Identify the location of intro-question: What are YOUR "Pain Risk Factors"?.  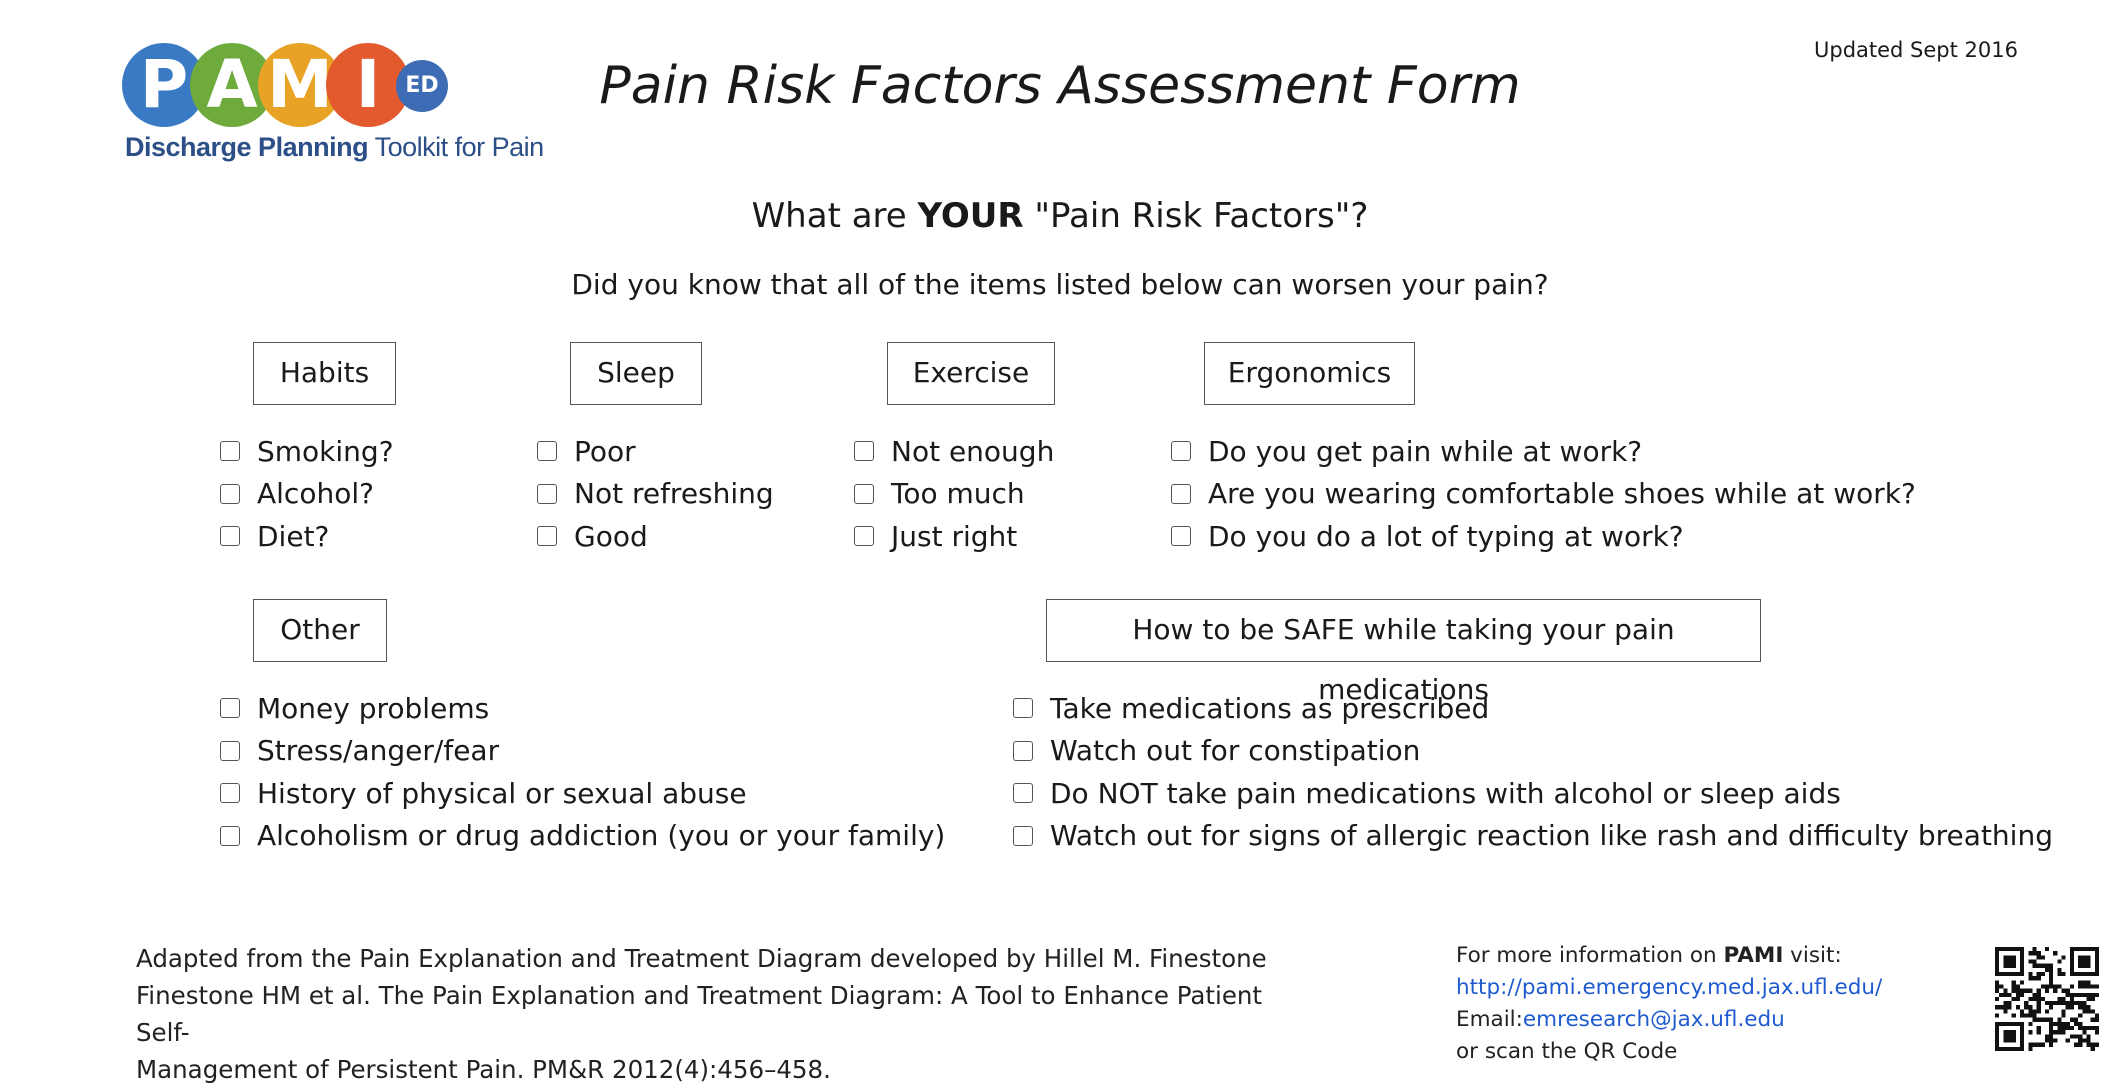
(1060, 216).